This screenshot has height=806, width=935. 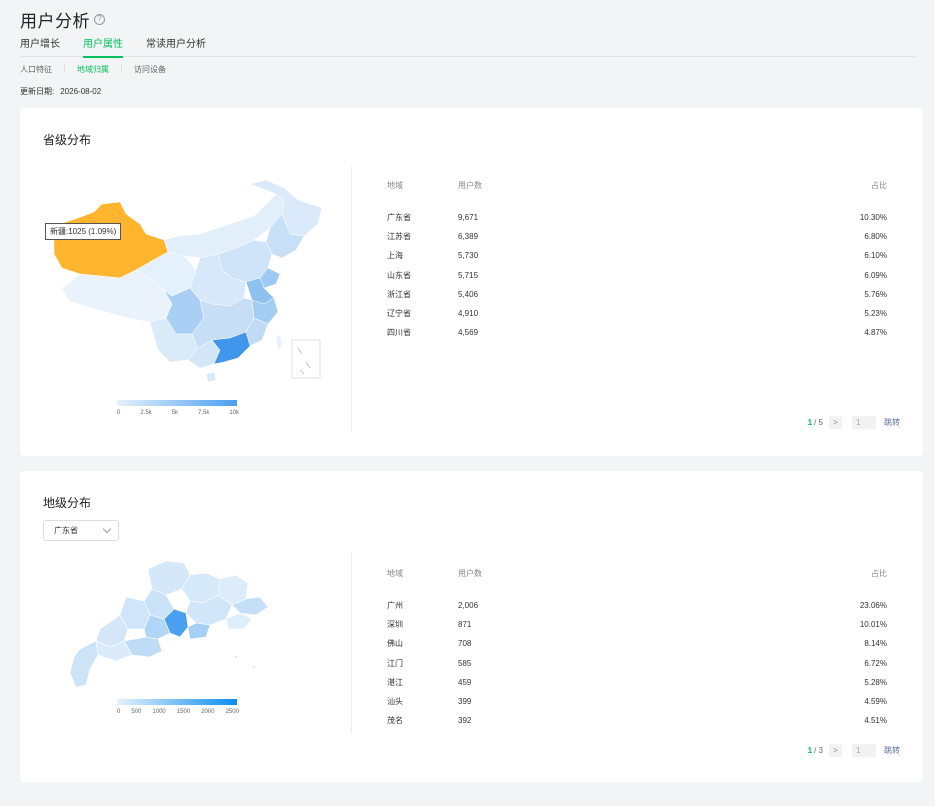 I want to click on users-cell: 4,910, so click(x=468, y=314).